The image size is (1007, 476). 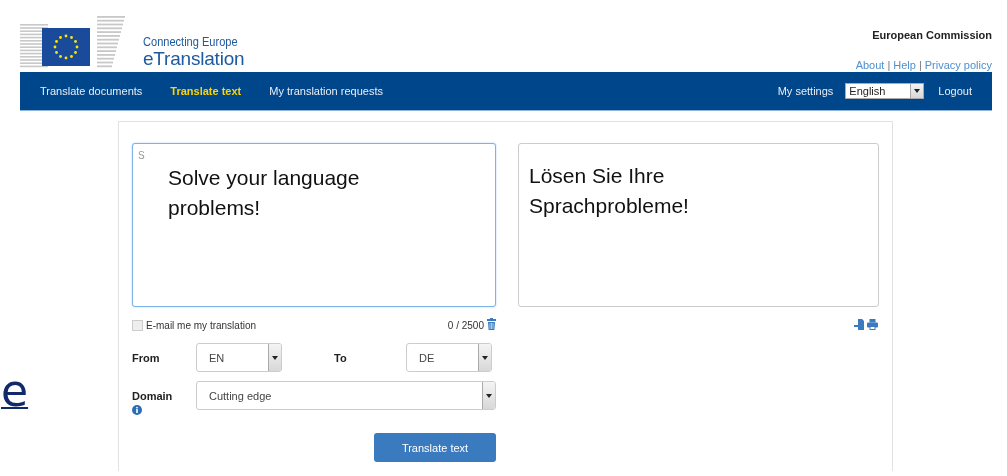 What do you see at coordinates (239, 357) in the screenshot?
I see `source-language-dropdown: EN` at bounding box center [239, 357].